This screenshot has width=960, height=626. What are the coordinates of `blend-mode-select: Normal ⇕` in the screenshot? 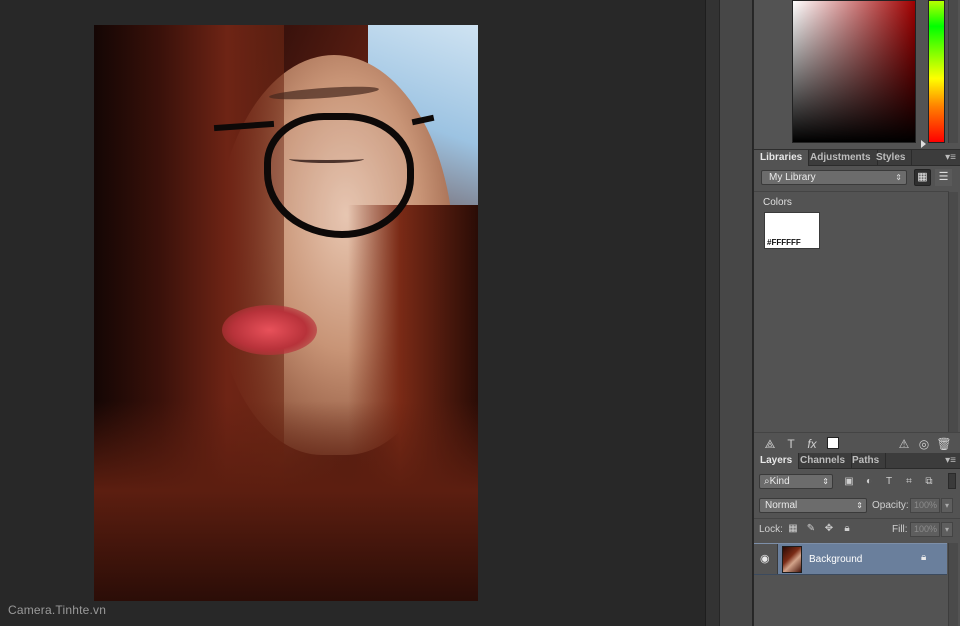 It's located at (813, 505).